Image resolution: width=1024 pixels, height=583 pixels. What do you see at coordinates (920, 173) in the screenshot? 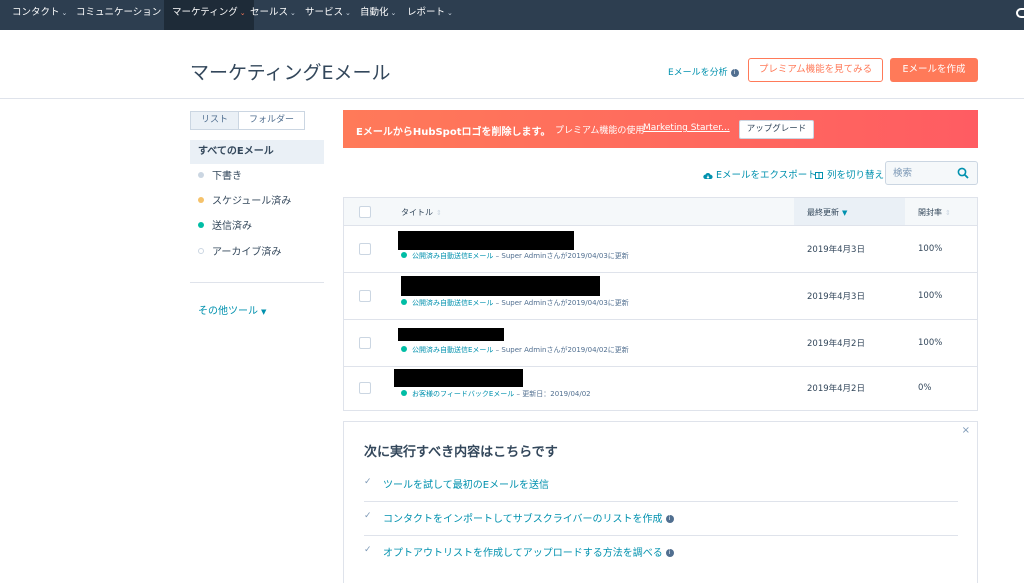
I see `search-input` at bounding box center [920, 173].